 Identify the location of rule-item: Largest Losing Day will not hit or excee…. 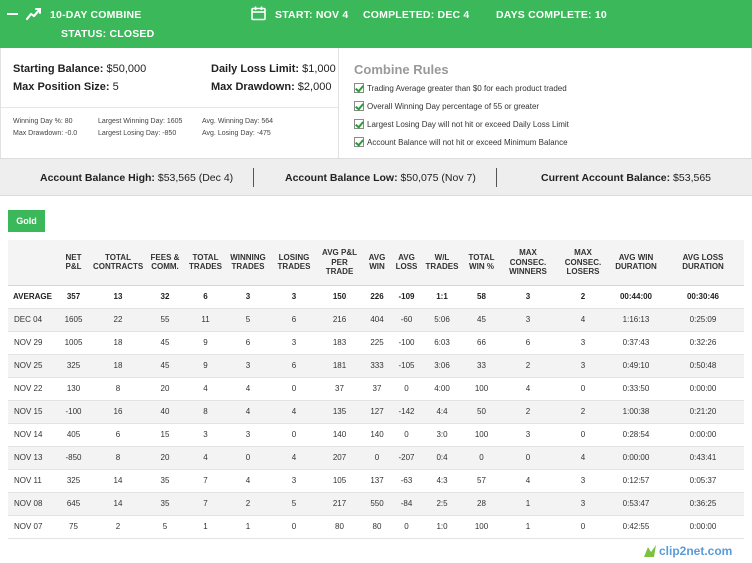
(461, 124).